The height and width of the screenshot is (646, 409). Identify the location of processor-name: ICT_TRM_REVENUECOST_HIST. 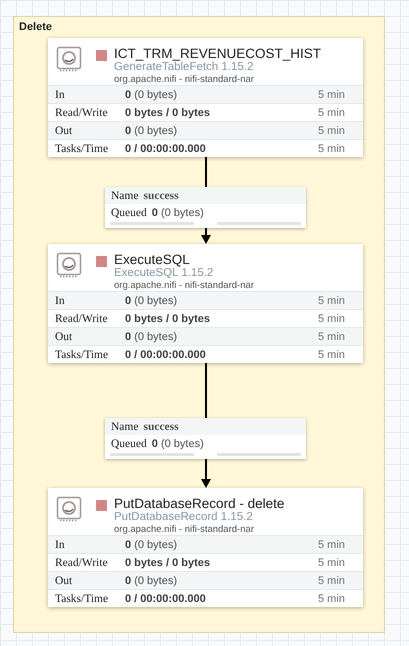
(218, 53).